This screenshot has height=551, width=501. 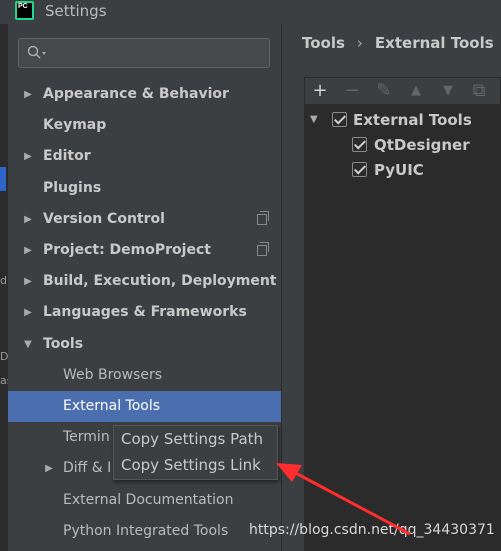 I want to click on sidebar-item-appearance: ▶ Appearance & Behavior, so click(x=144, y=94).